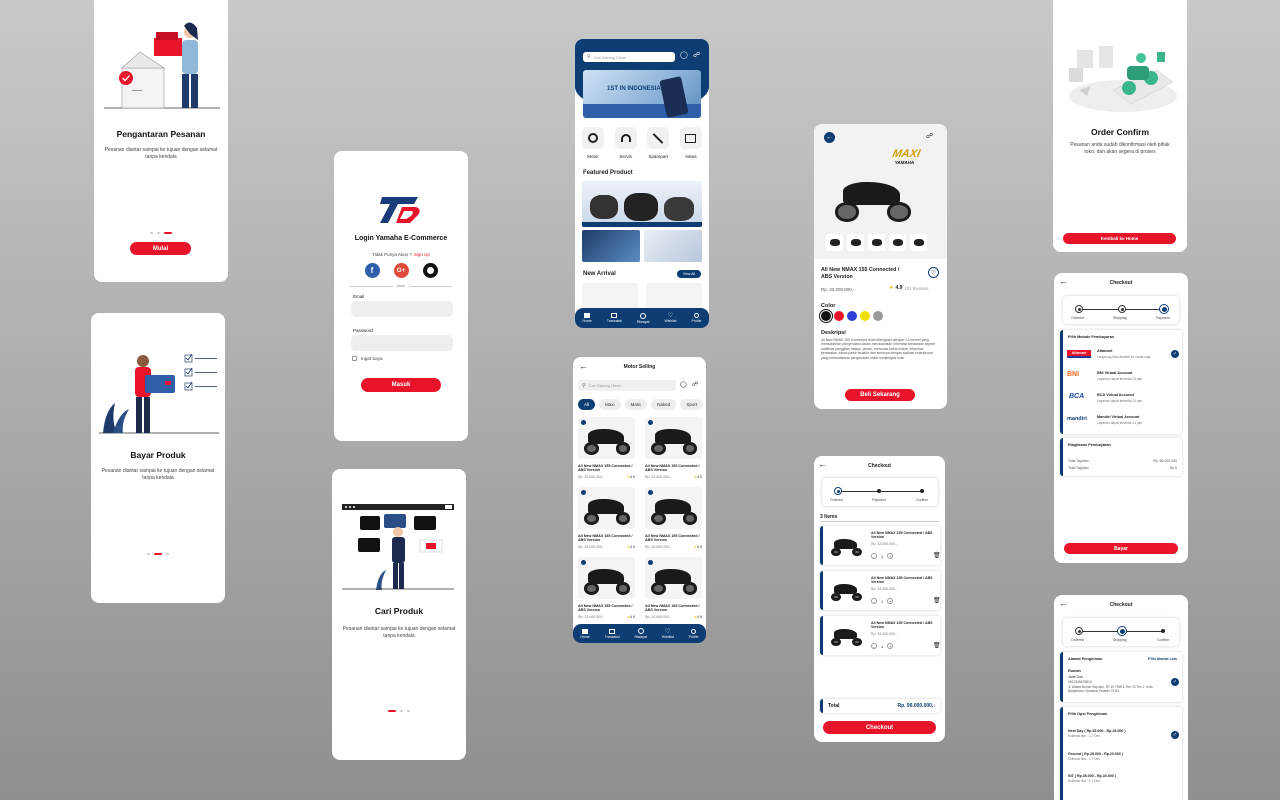  I want to click on filter-chip: All, so click(587, 404).